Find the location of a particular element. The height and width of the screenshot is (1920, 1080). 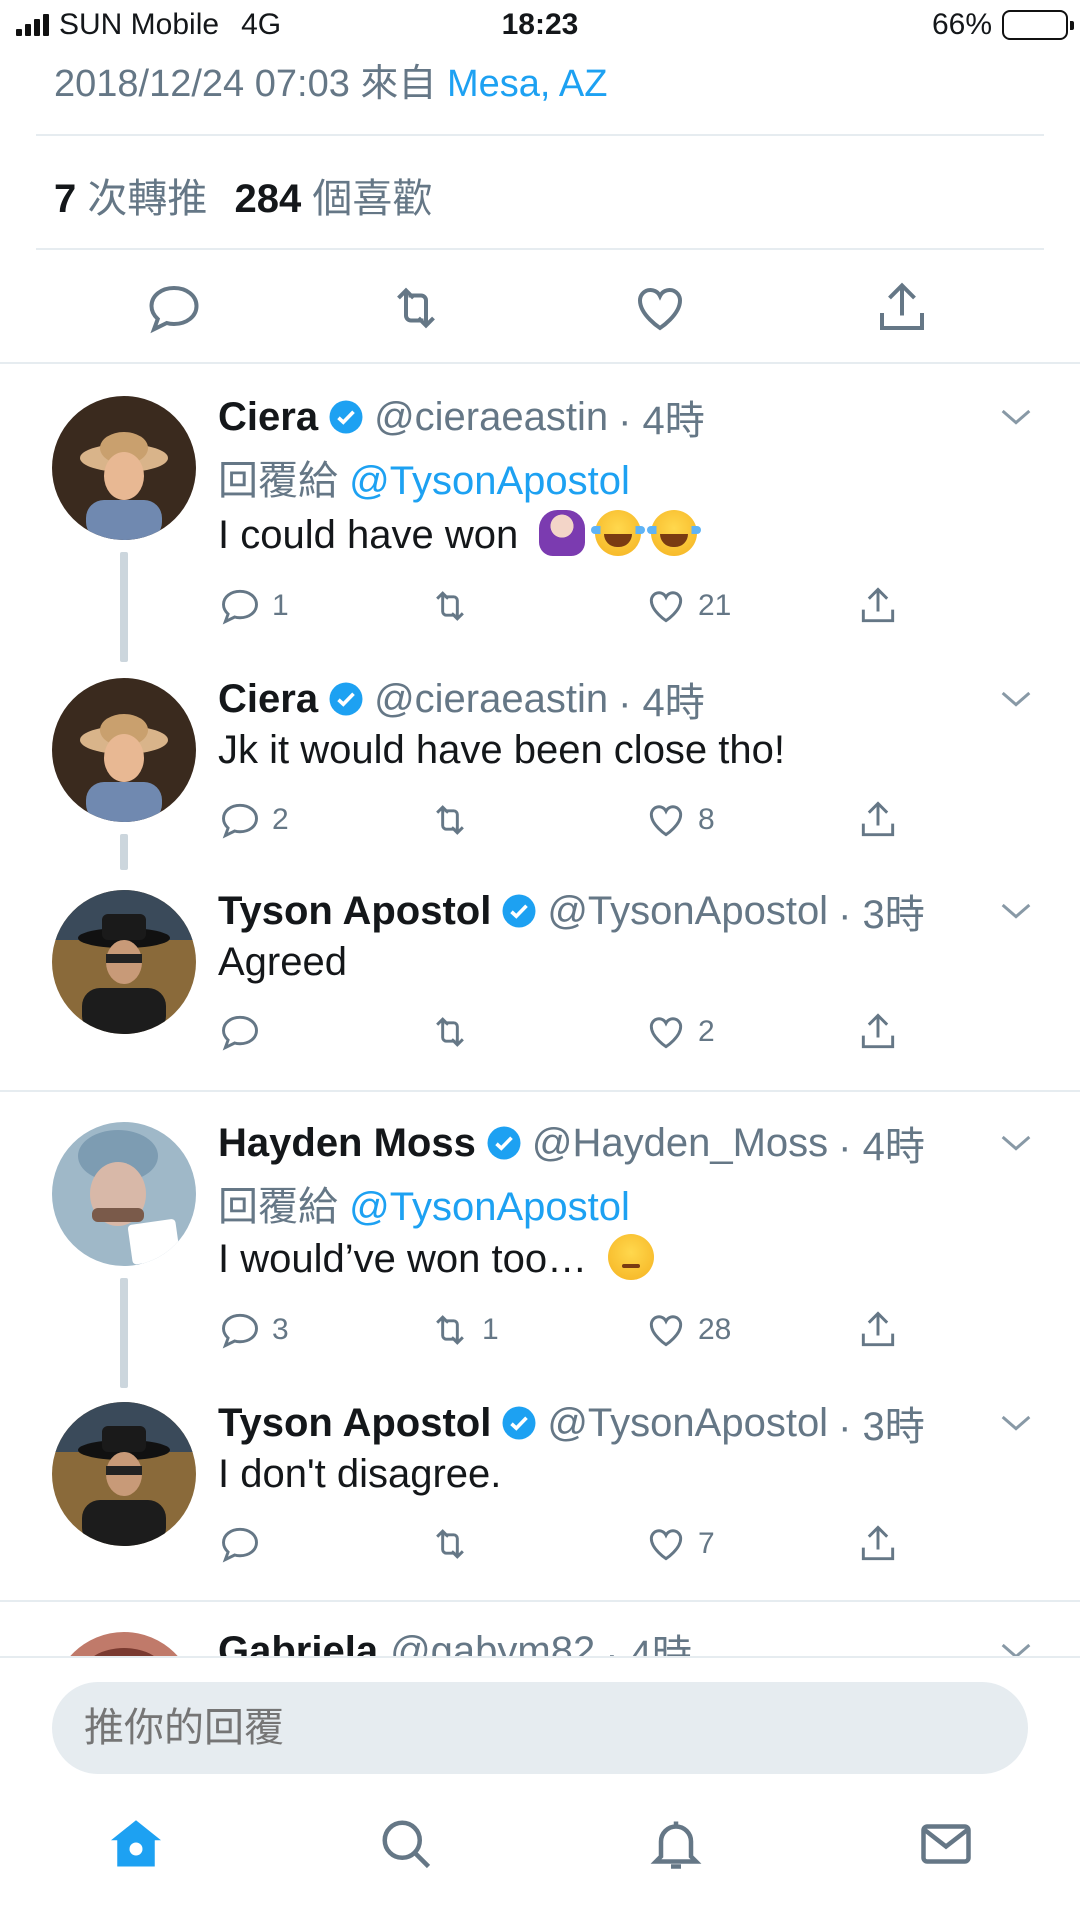

author-handle: @gabym82 is located at coordinates (492, 1643).